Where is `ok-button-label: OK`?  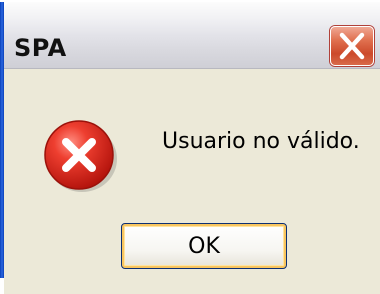
ok-button-label: OK is located at coordinates (204, 246).